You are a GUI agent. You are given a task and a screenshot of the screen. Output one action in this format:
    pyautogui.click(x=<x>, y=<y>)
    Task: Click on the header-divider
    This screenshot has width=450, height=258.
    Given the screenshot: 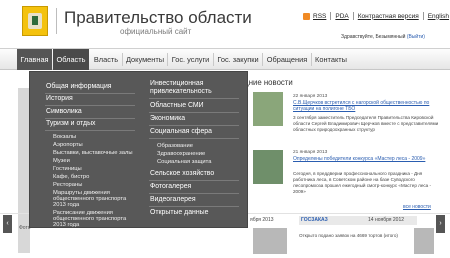 What is the action you would take?
    pyautogui.click(x=56, y=21)
    